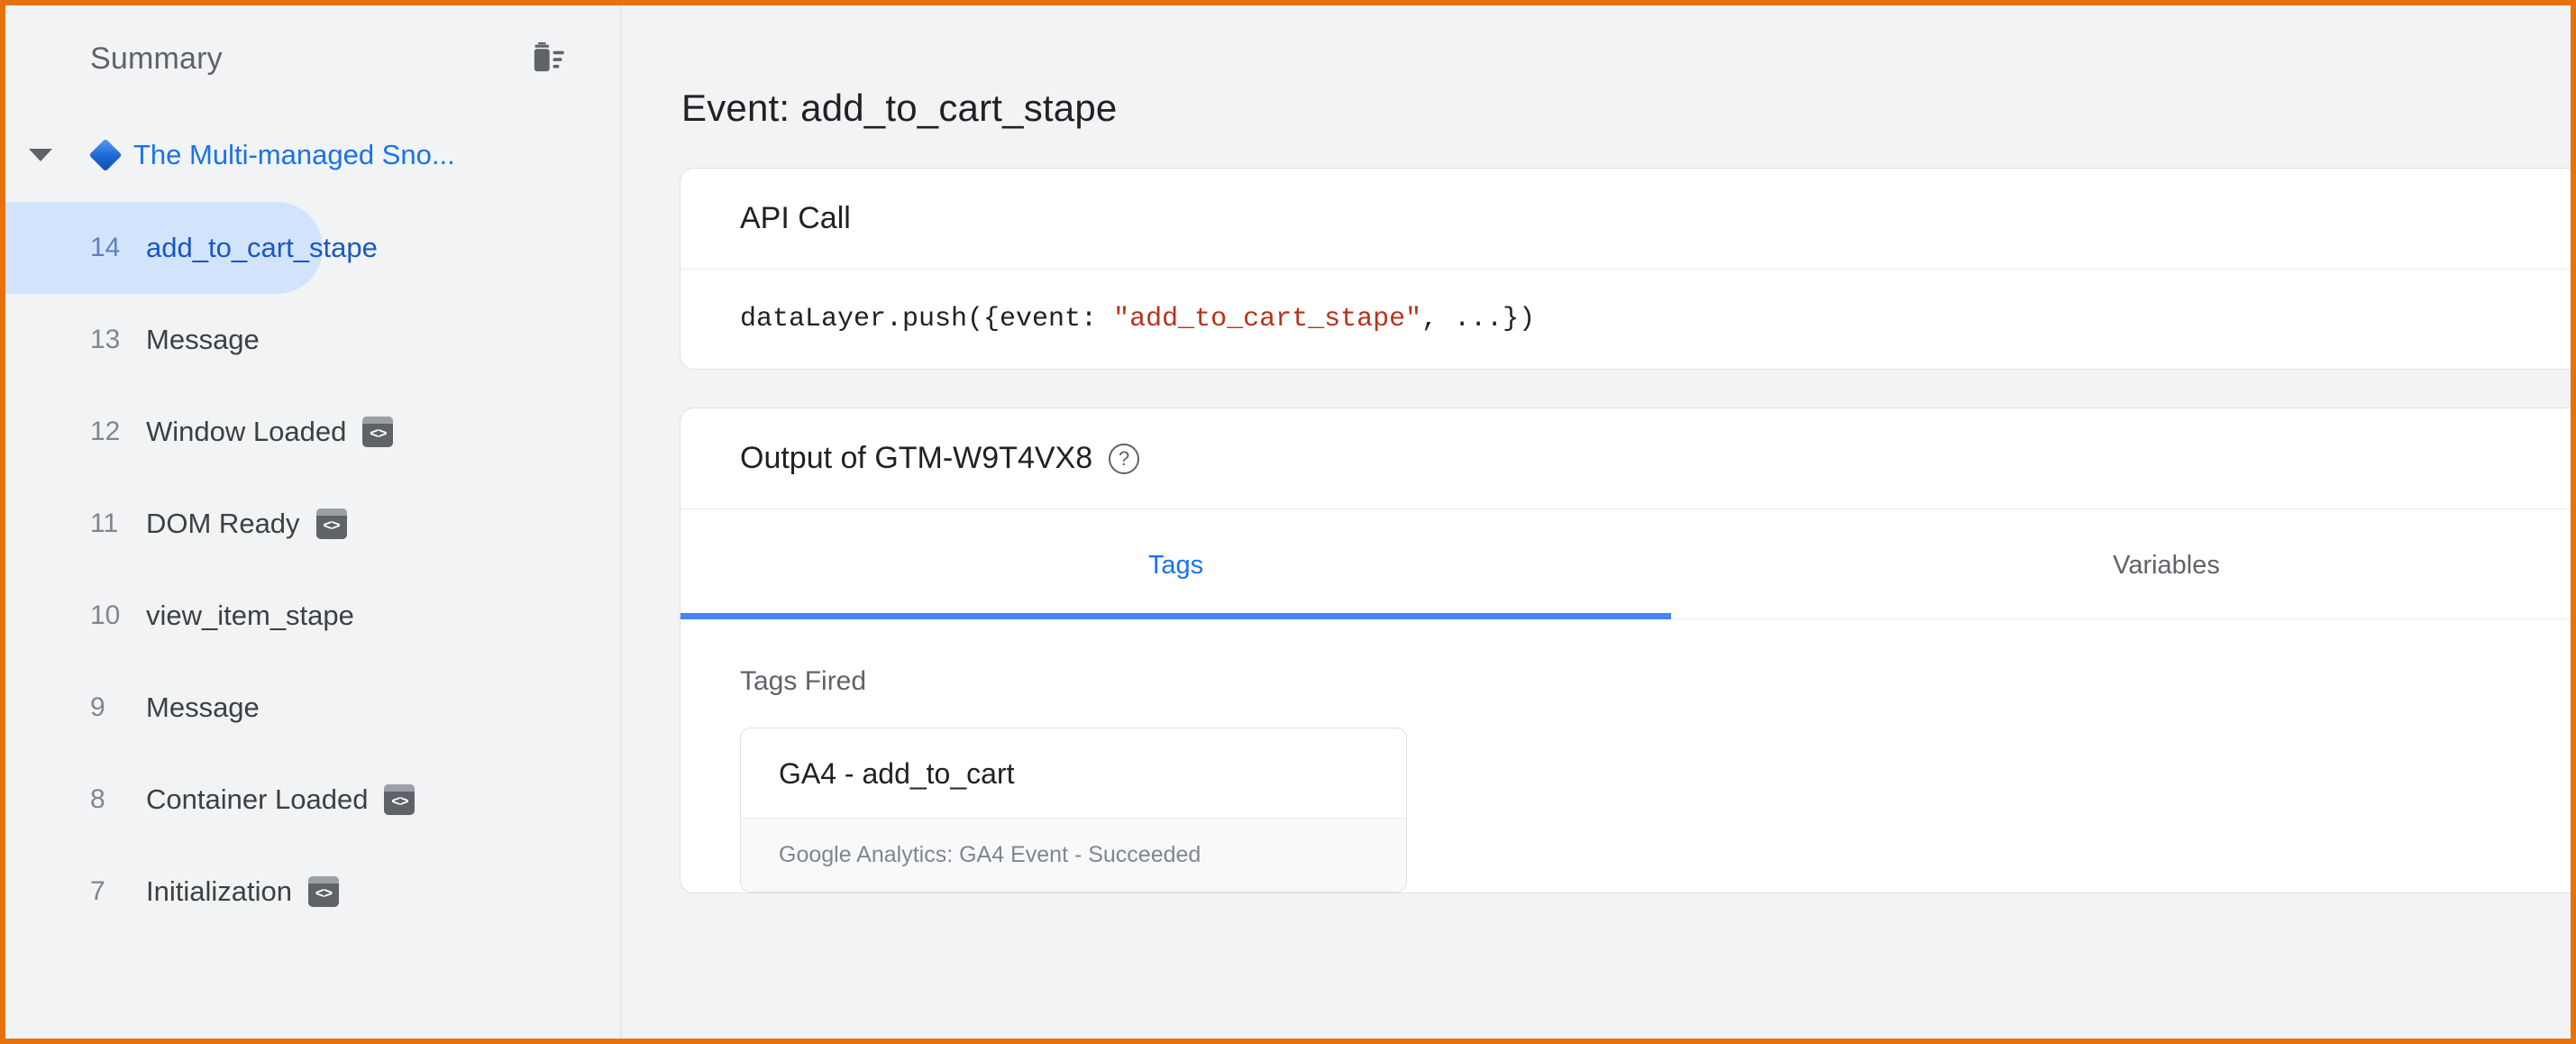 The image size is (2576, 1044). I want to click on event-index: 14, so click(105, 247).